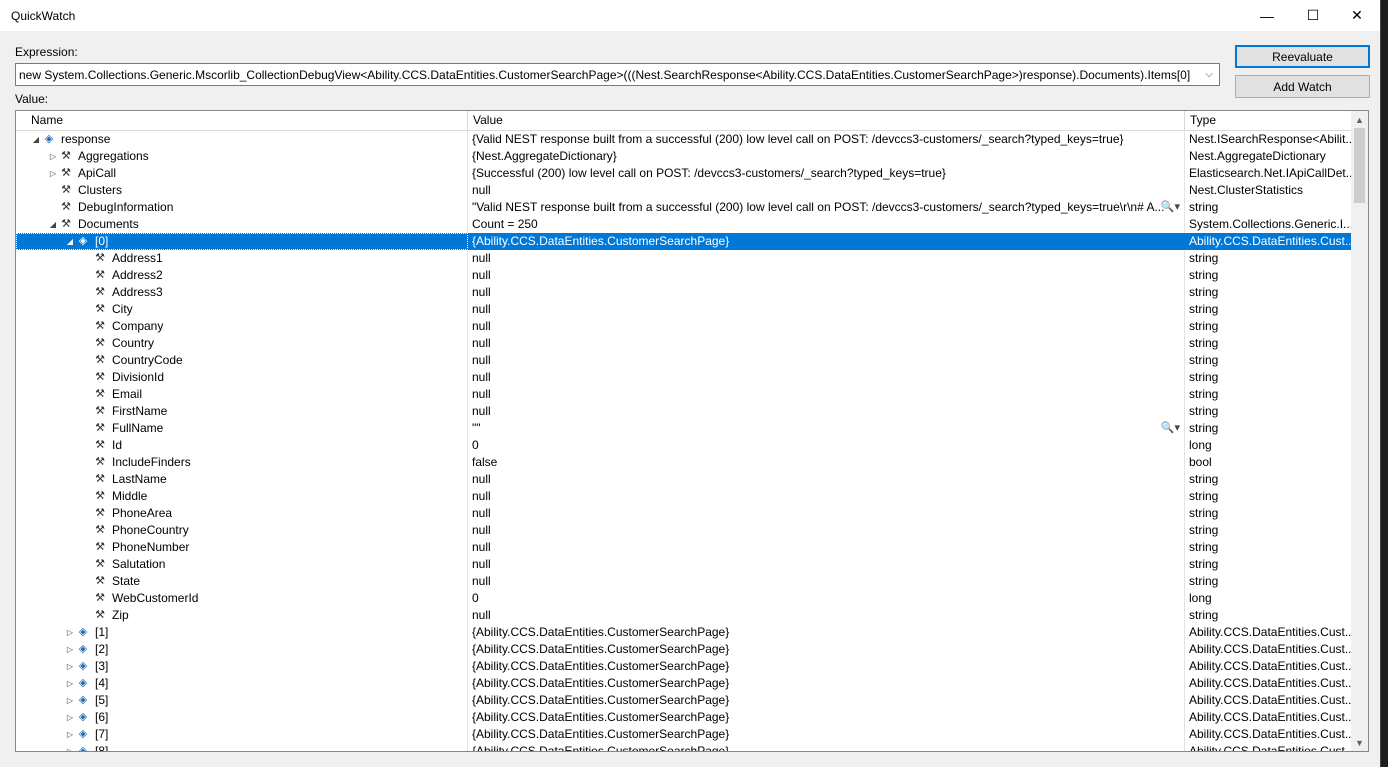  What do you see at coordinates (1302, 56) in the screenshot?
I see `reevaluate-button: Reevaluate` at bounding box center [1302, 56].